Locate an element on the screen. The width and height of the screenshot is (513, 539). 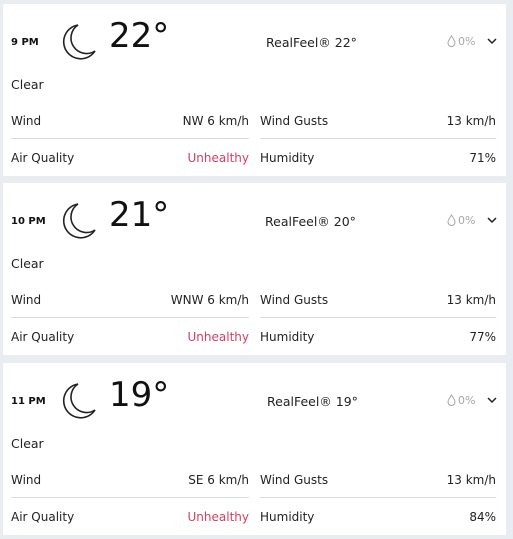
wind-row: Wind NW 6 km/h is located at coordinates (130, 122).